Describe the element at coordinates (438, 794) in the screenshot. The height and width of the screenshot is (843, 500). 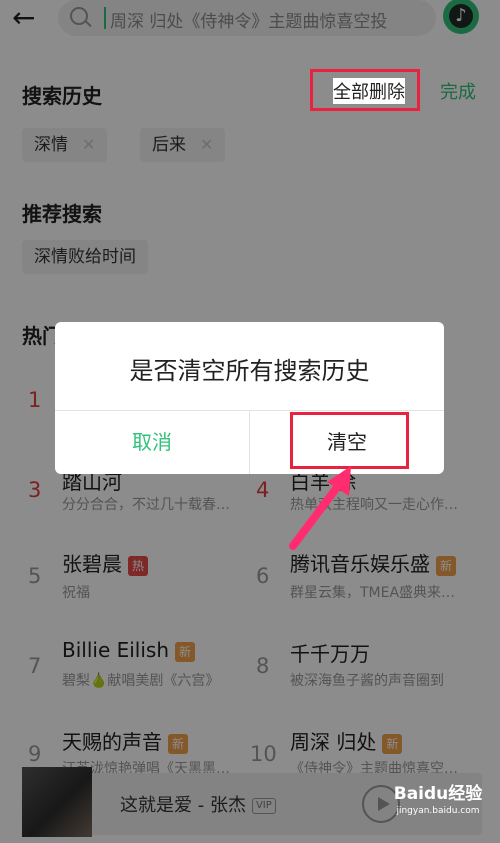
I see `watermark-logo: Baidu经验` at that location.